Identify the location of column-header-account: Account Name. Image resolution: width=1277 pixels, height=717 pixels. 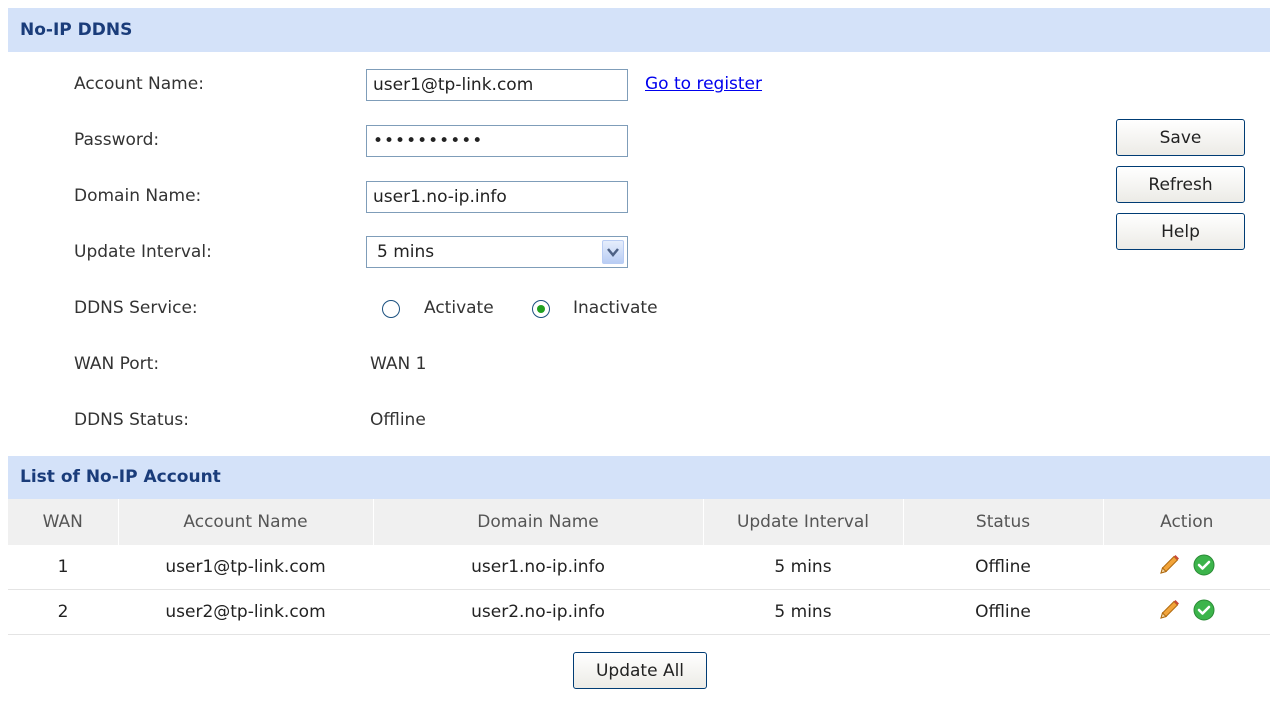
(246, 522).